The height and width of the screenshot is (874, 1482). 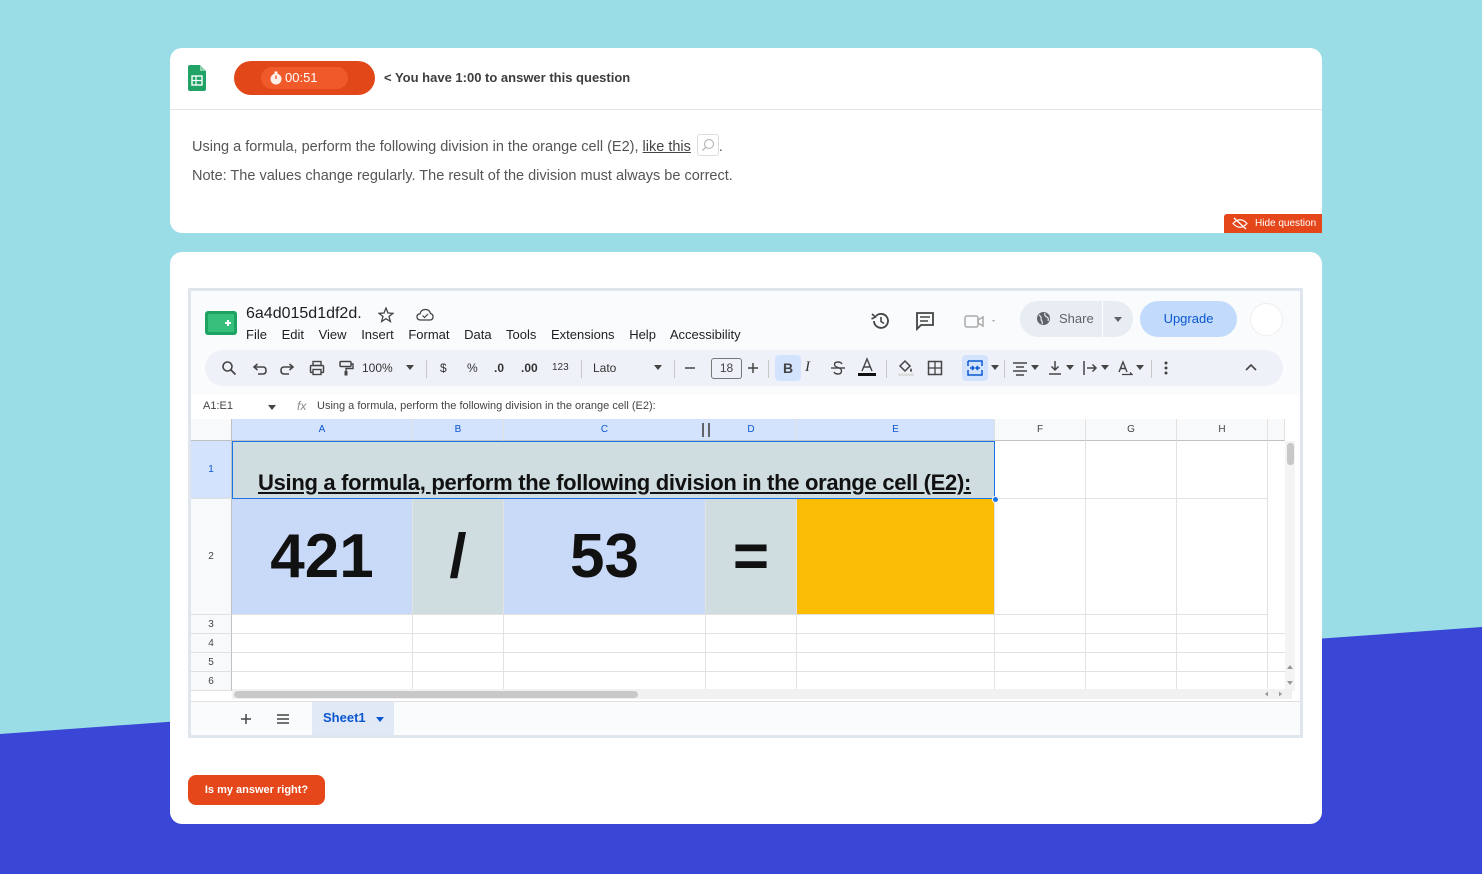 What do you see at coordinates (1131, 470) in the screenshot?
I see `cell-g1` at bounding box center [1131, 470].